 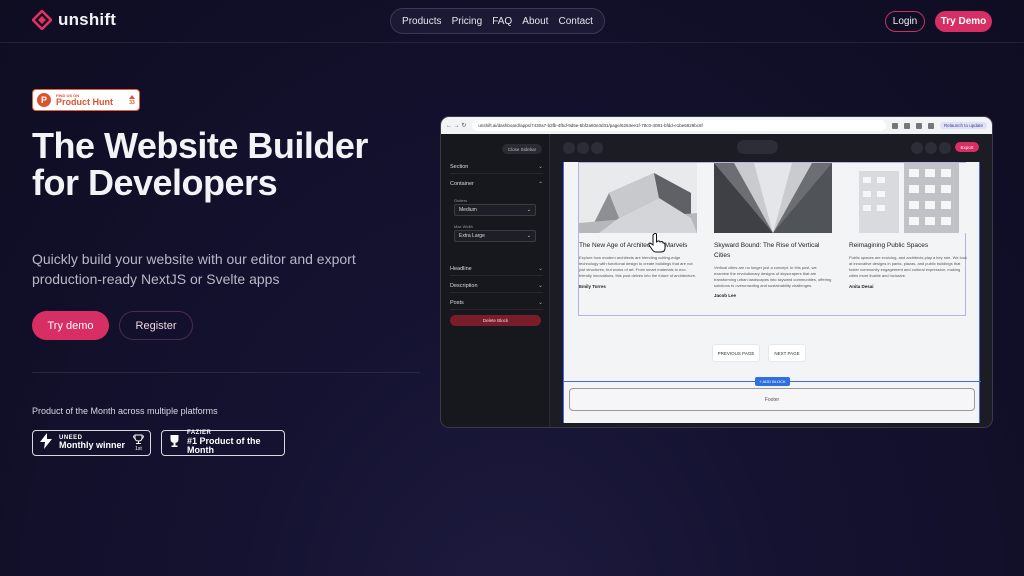 What do you see at coordinates (44, 100) in the screenshot?
I see `product-hunt-icon: P` at bounding box center [44, 100].